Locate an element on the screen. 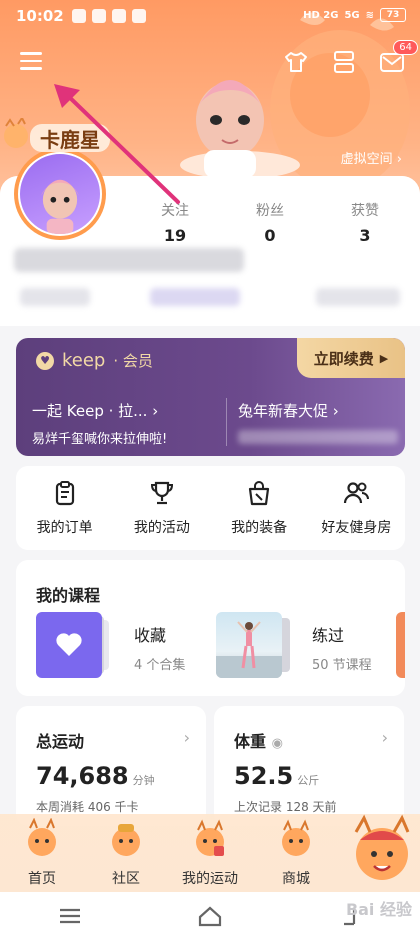  vip-logo: ♥ keep · 会员 is located at coordinates (94, 360).